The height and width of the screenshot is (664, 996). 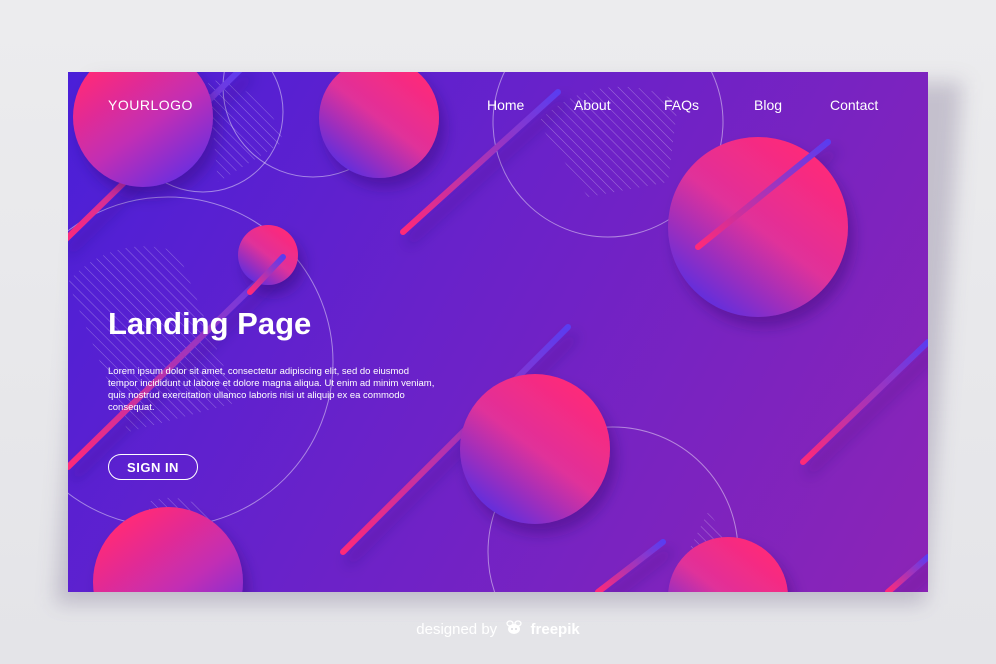 What do you see at coordinates (854, 105) in the screenshot?
I see `nav-item-contact: Contact` at bounding box center [854, 105].